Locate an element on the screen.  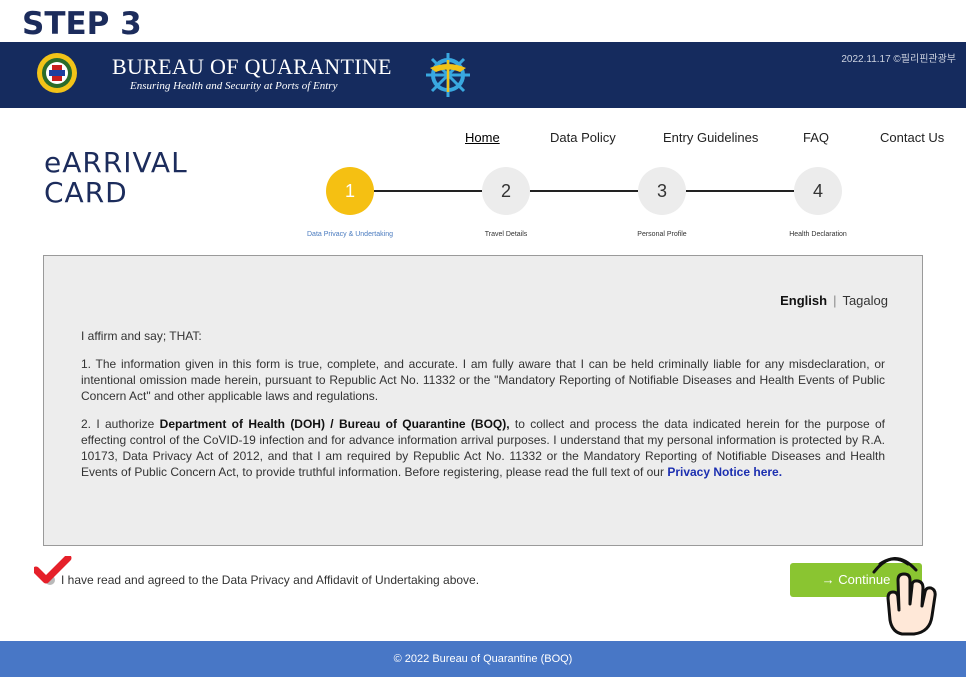
nav-faq: FAQ is located at coordinates (816, 137).